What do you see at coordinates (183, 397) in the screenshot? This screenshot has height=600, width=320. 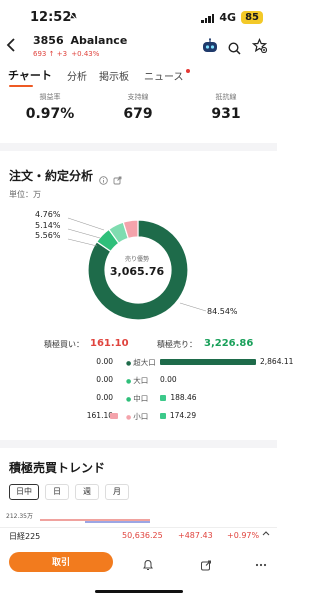 I see `sell-value: 188.46` at bounding box center [183, 397].